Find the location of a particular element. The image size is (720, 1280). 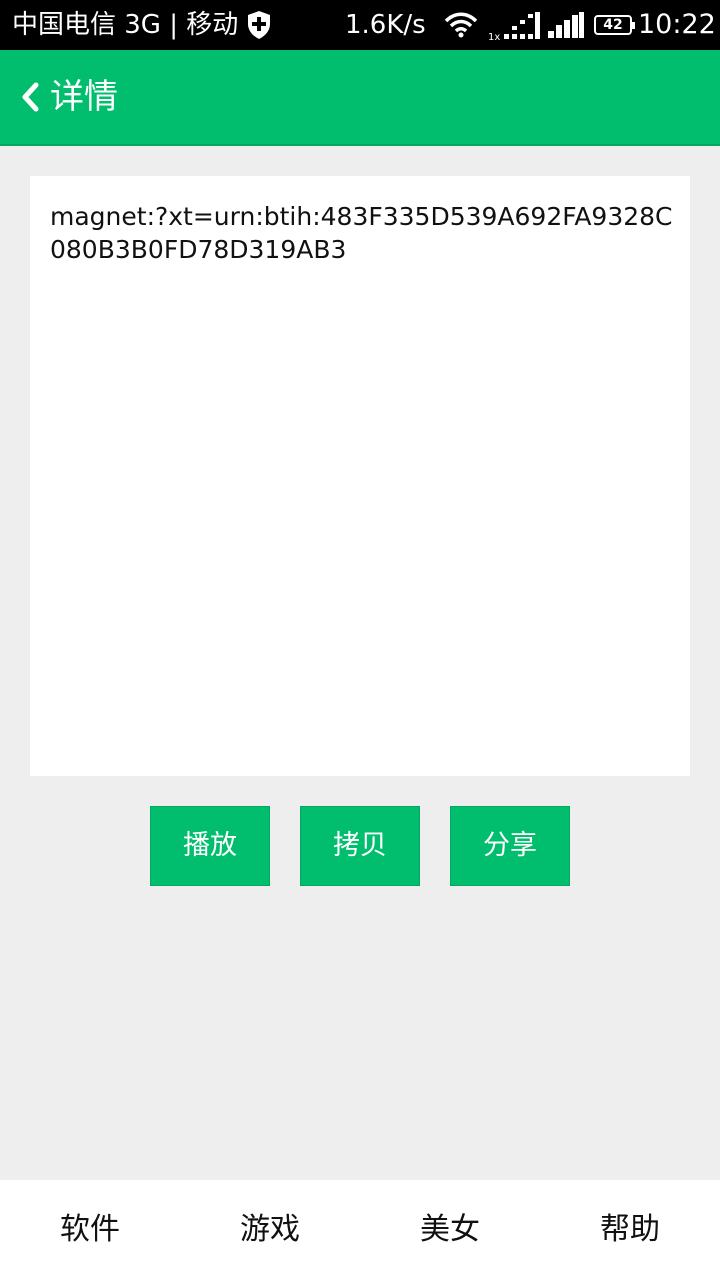

bottom-nav: 软件 游戏 美女 帮助 is located at coordinates (360, 1230).